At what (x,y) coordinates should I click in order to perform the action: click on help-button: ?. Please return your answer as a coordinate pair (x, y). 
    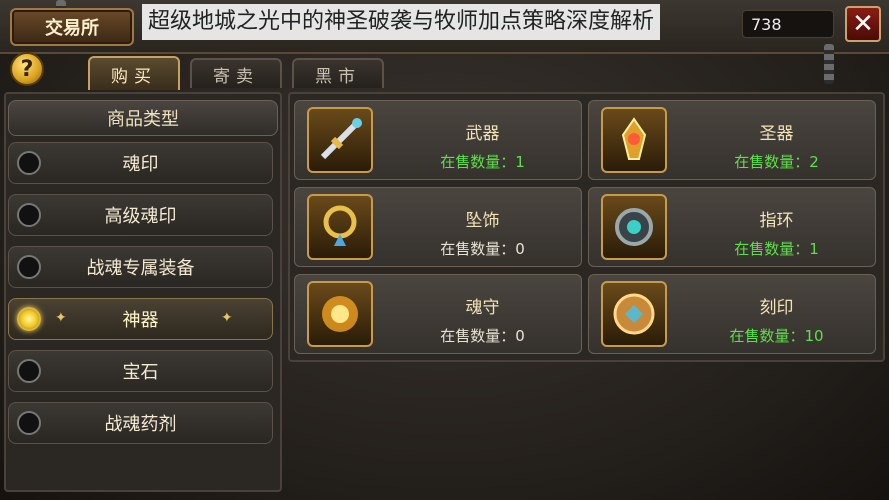
    Looking at the image, I should click on (27, 69).